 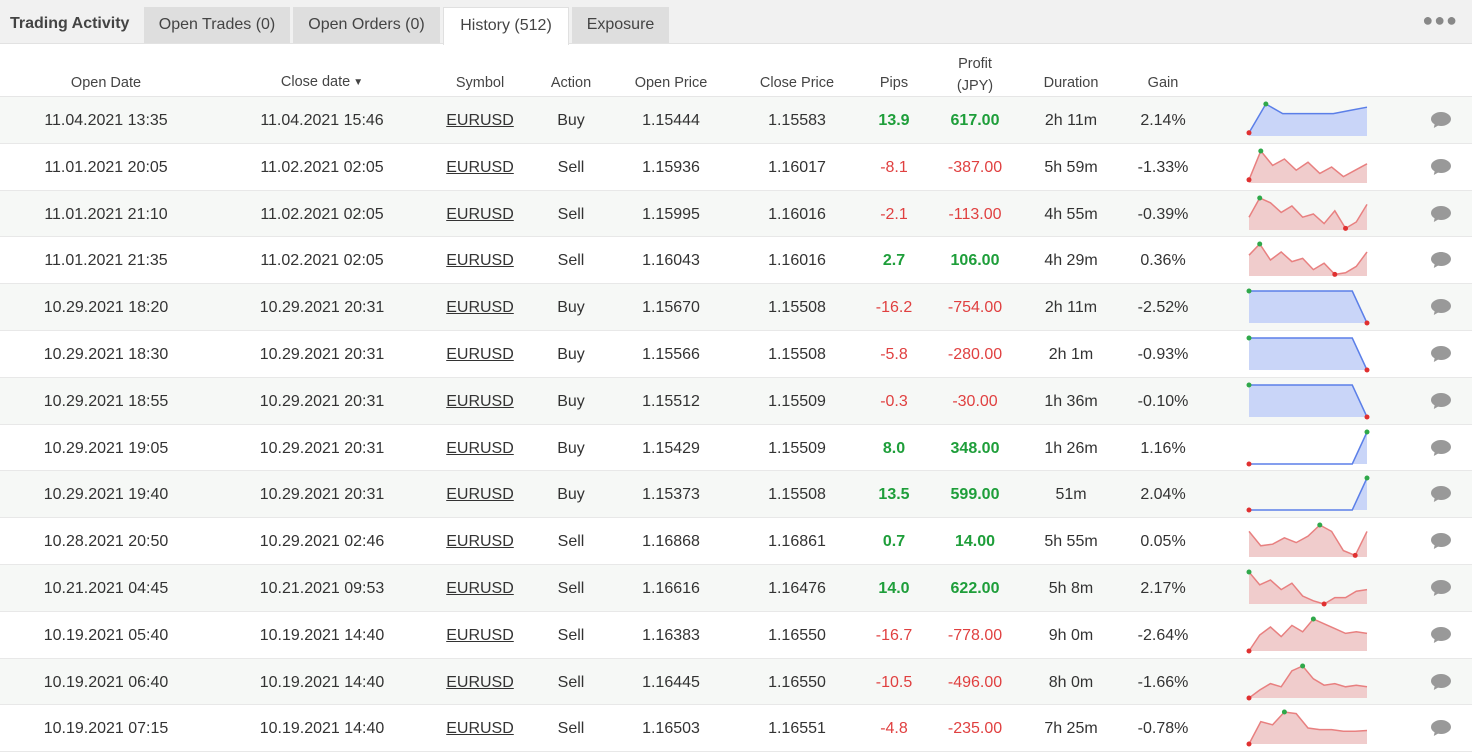 I want to click on col-open-price: Open Price, so click(x=671, y=83).